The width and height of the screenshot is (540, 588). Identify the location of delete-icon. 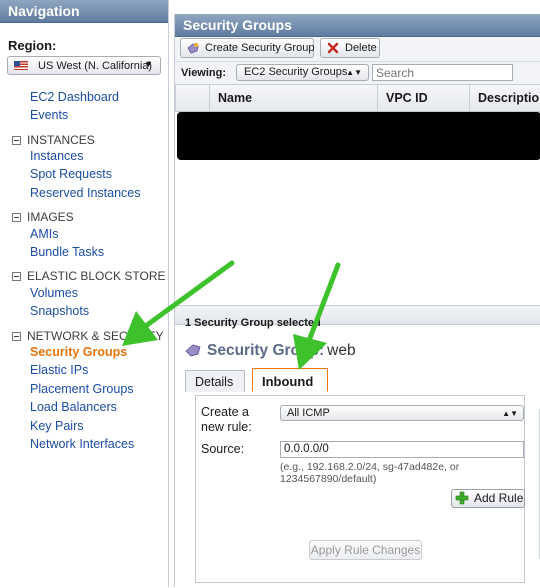
(333, 48).